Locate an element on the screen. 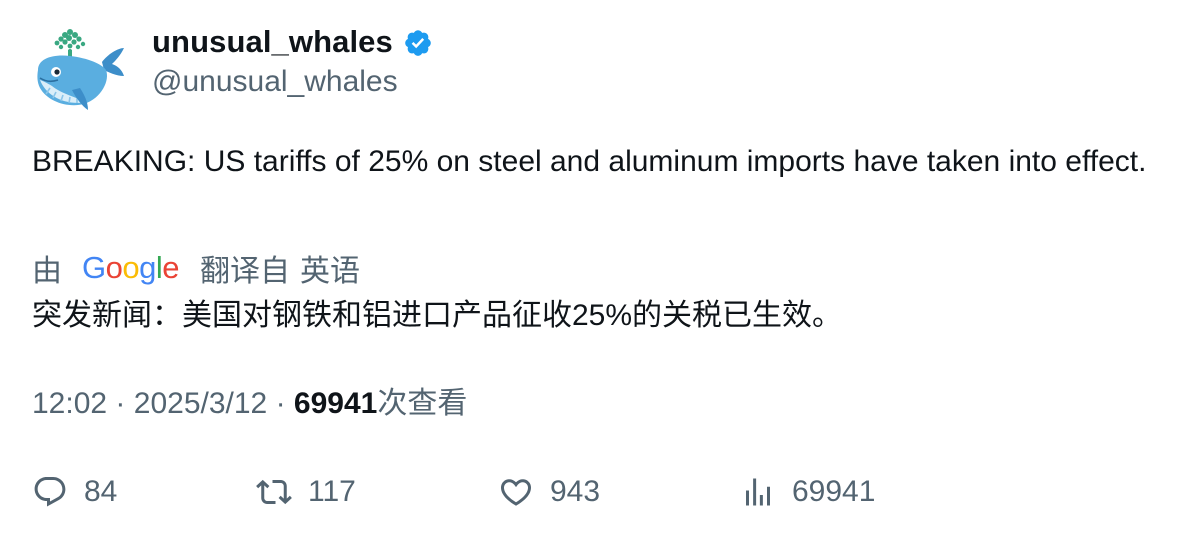  whale-icon is located at coordinates (80, 69).